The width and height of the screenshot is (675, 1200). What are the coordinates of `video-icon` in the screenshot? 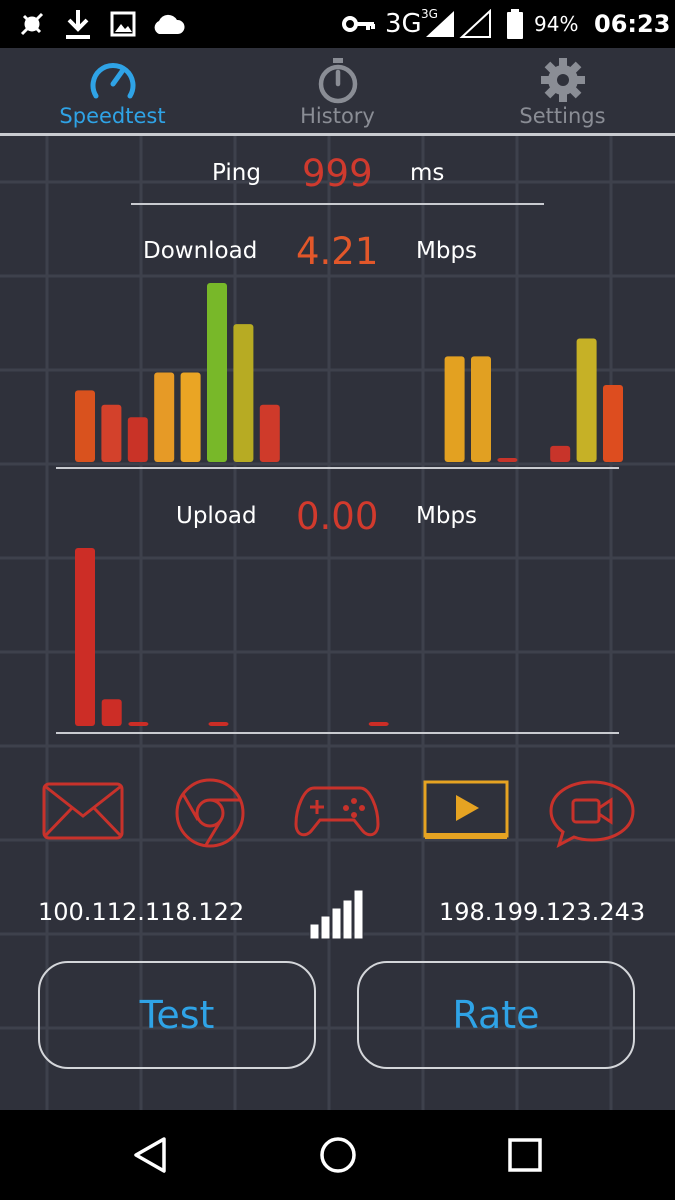 It's located at (466, 811).